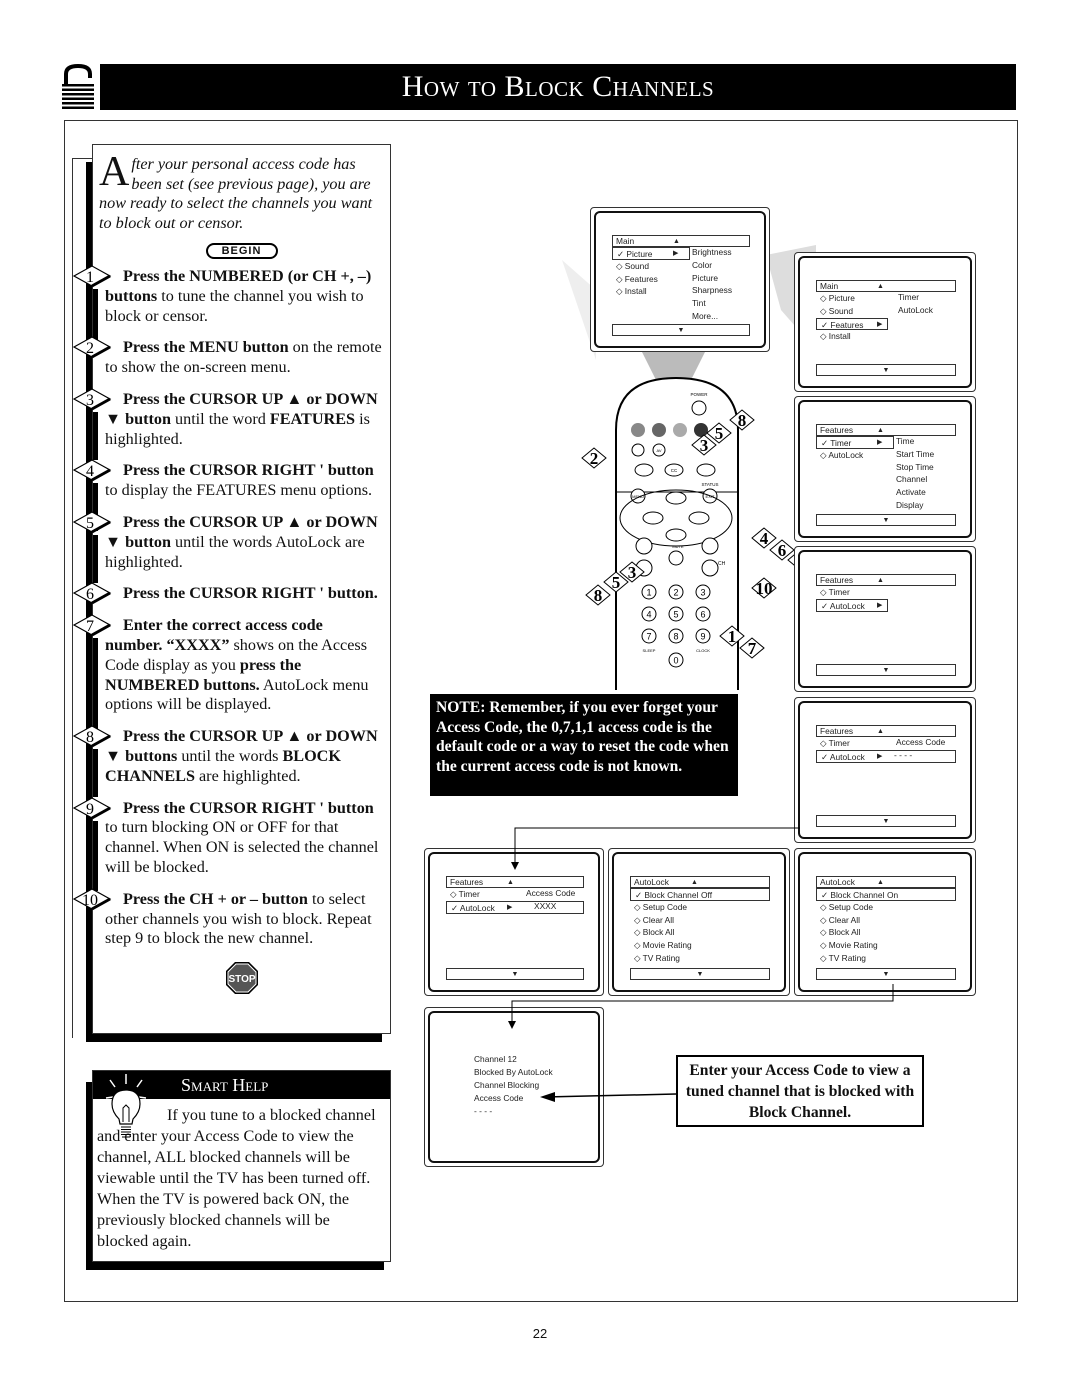  What do you see at coordinates (657, 846) in the screenshot?
I see `connector-s5-s6` at bounding box center [657, 846].